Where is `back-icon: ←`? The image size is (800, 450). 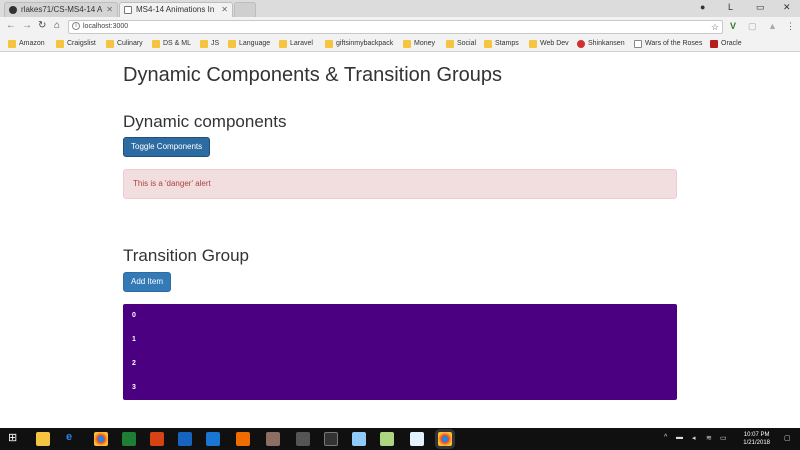 back-icon: ← is located at coordinates (11, 25).